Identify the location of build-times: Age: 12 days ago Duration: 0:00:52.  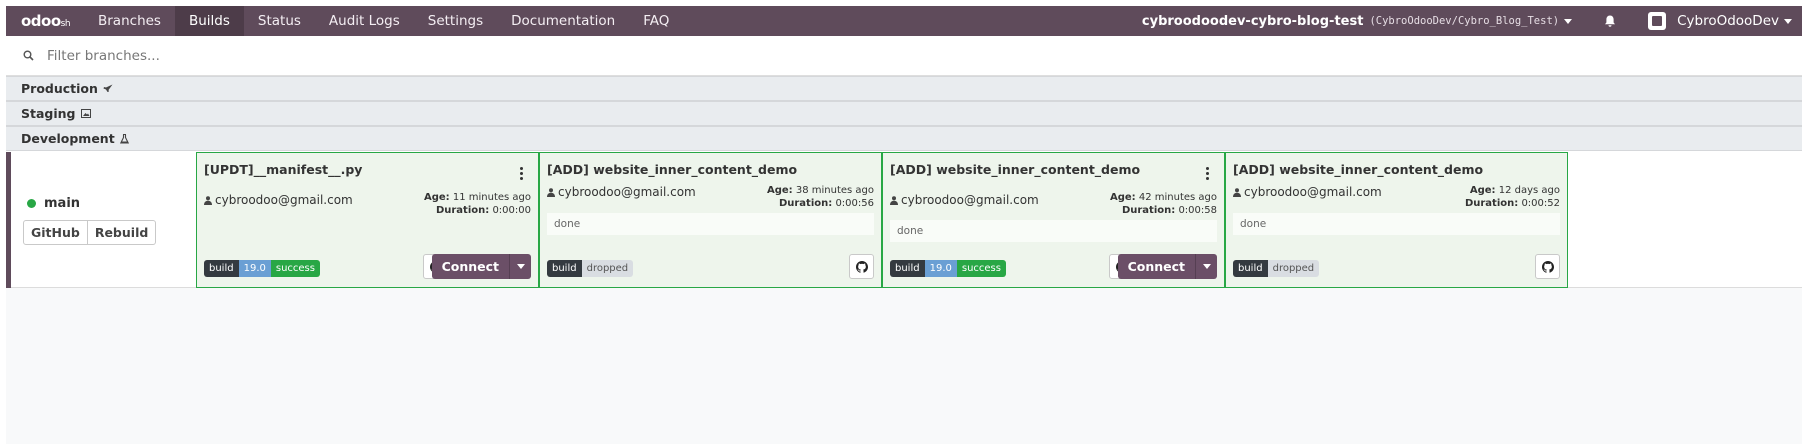
(1512, 197).